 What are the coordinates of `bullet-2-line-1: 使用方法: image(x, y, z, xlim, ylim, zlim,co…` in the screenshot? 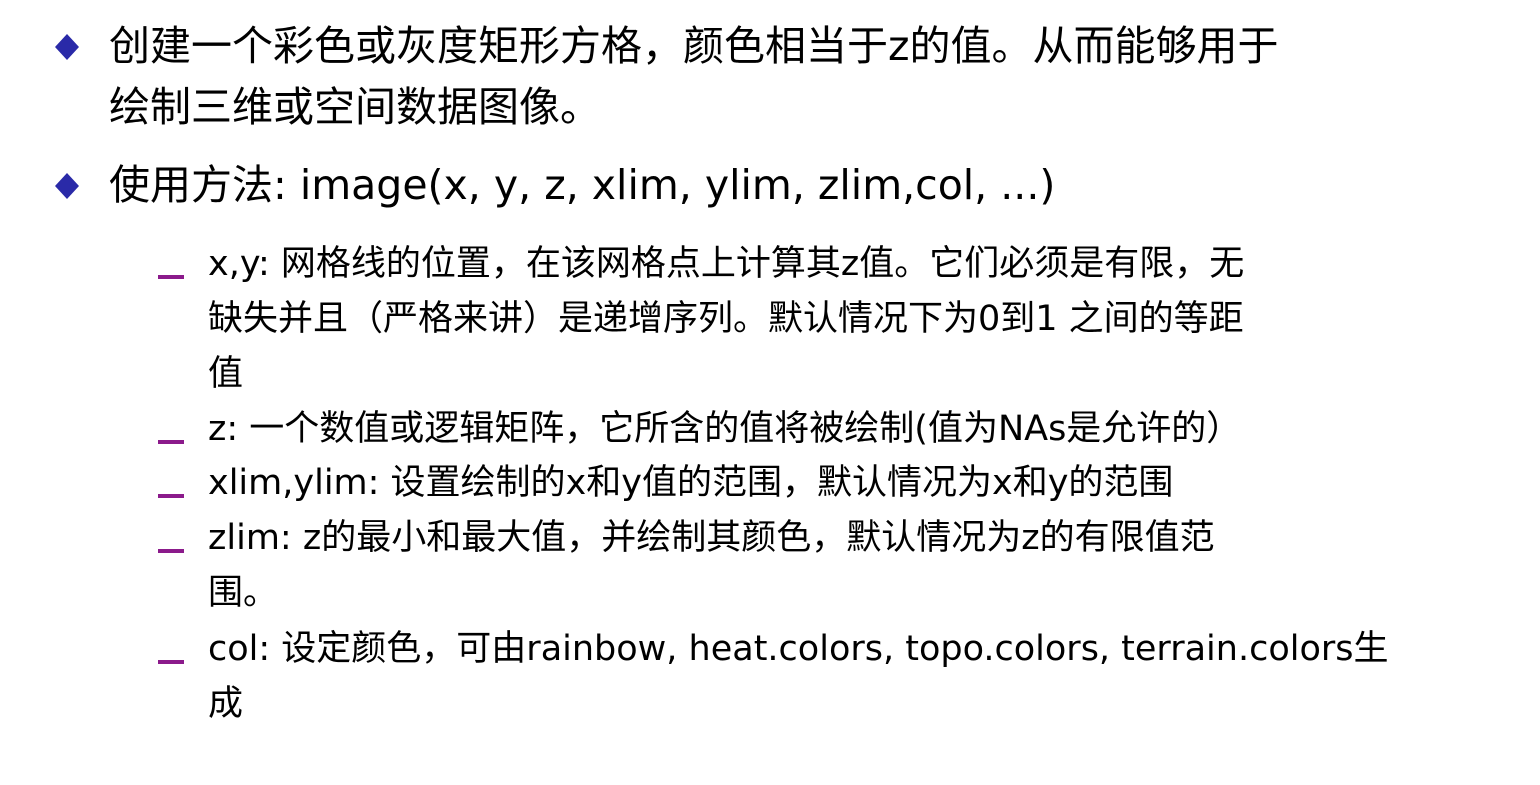 It's located at (582, 185).